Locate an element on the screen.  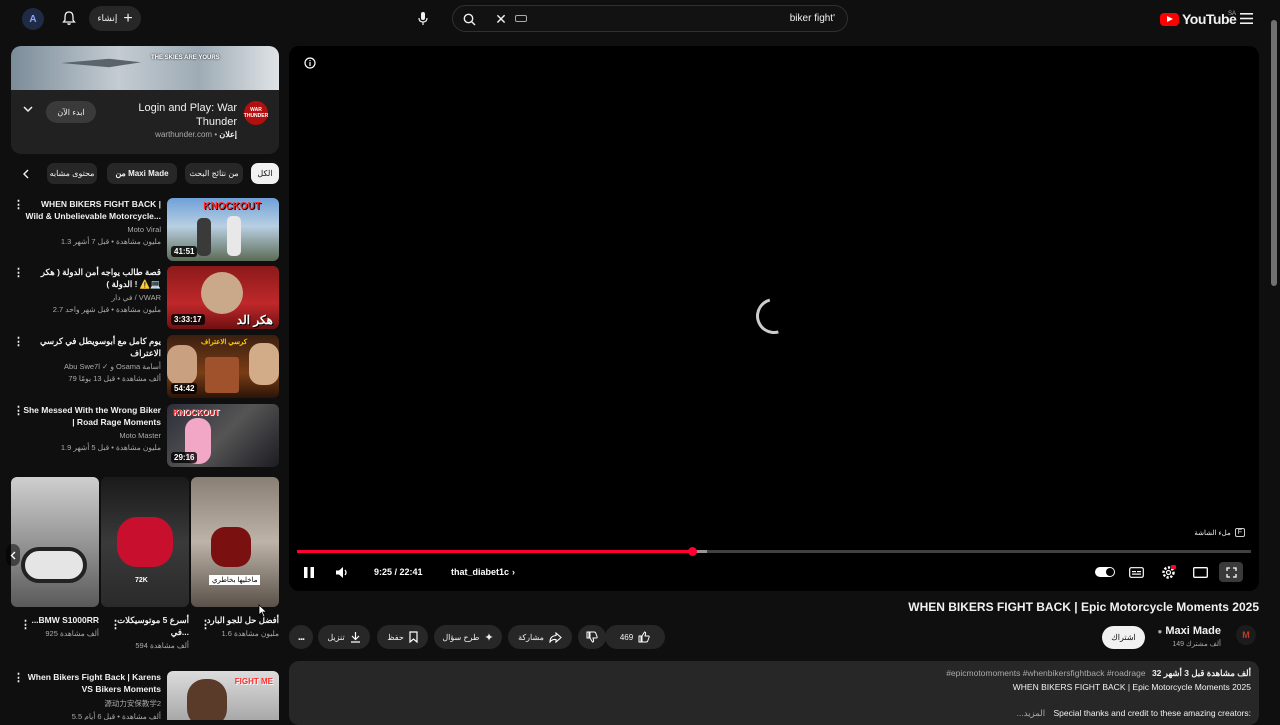
chip-similar-content: محتوى مشابه is located at coordinates (72, 173).